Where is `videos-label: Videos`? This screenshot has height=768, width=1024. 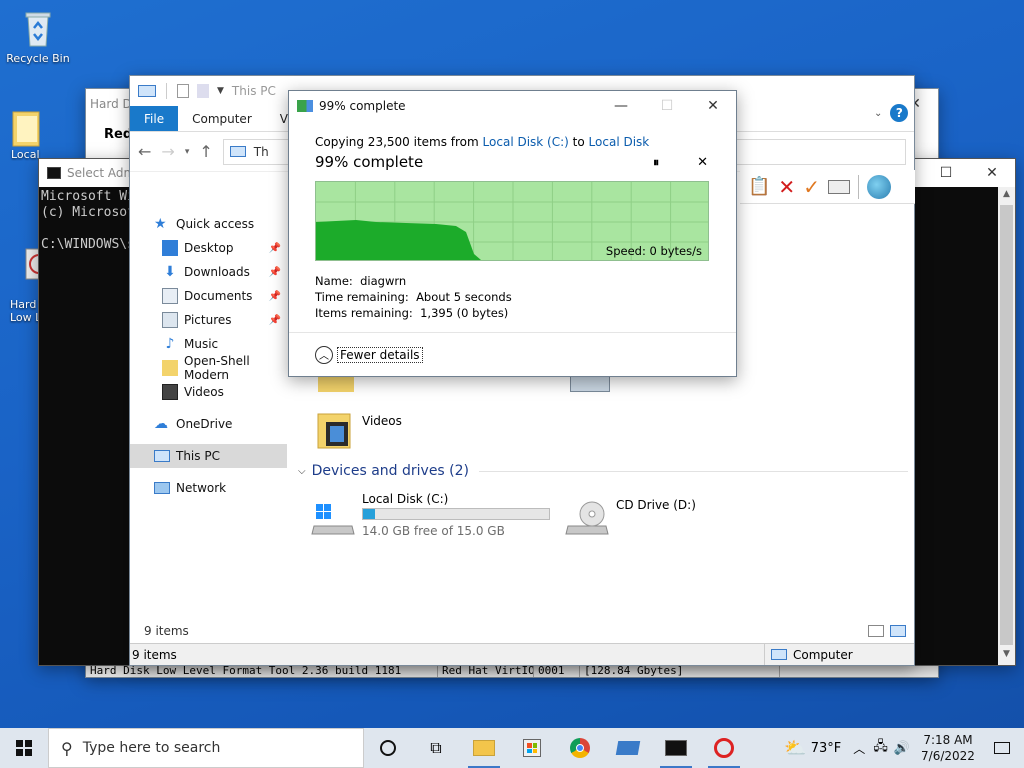 videos-label: Videos is located at coordinates (382, 421).